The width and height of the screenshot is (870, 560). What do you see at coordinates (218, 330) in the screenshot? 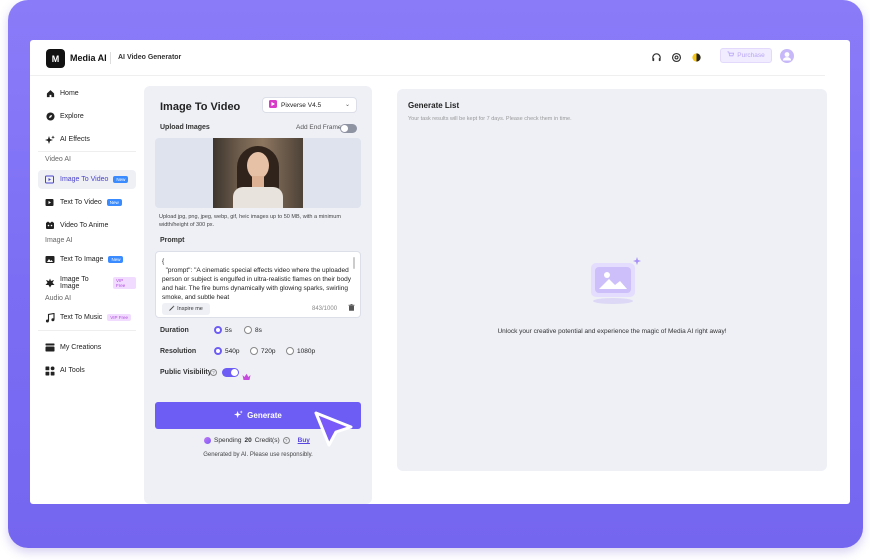
I see `radio-selected-icon` at bounding box center [218, 330].